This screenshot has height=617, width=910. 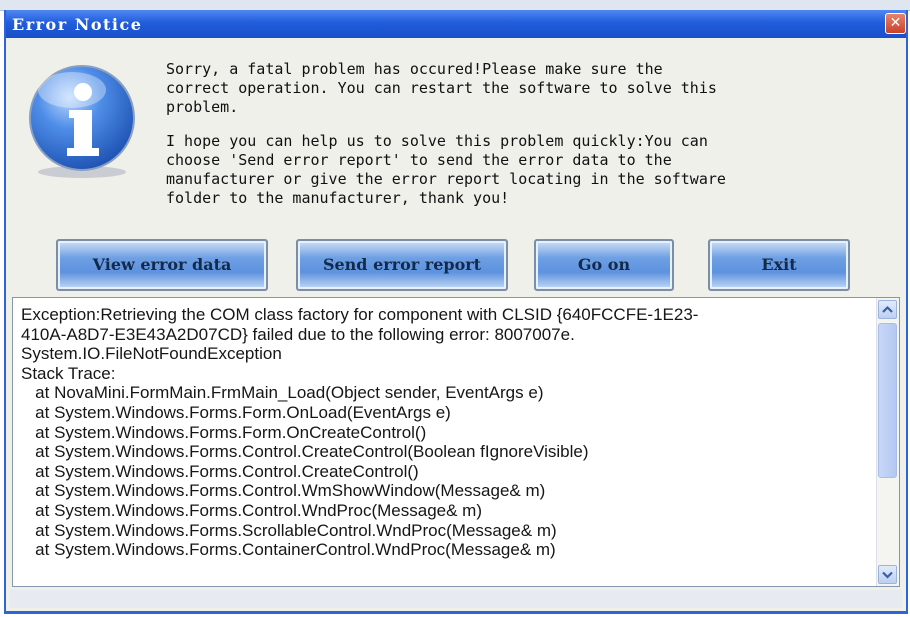 What do you see at coordinates (779, 265) in the screenshot?
I see `exit-button: Exit` at bounding box center [779, 265].